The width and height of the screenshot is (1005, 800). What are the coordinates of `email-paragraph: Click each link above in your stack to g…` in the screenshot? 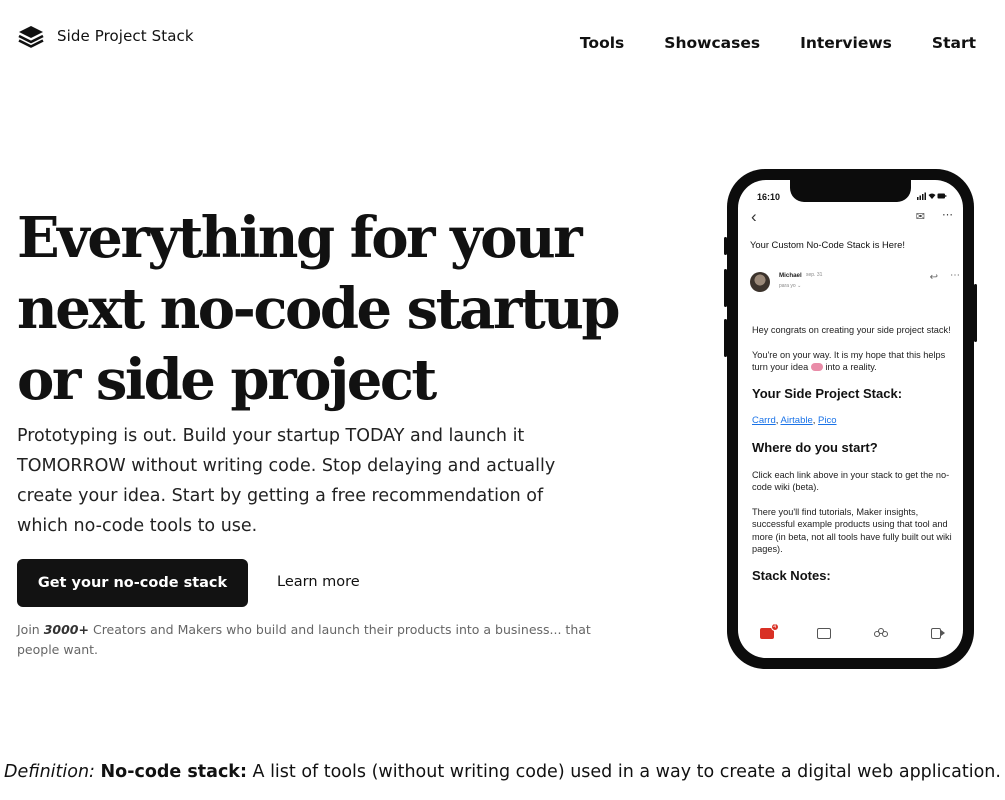 It's located at (851, 481).